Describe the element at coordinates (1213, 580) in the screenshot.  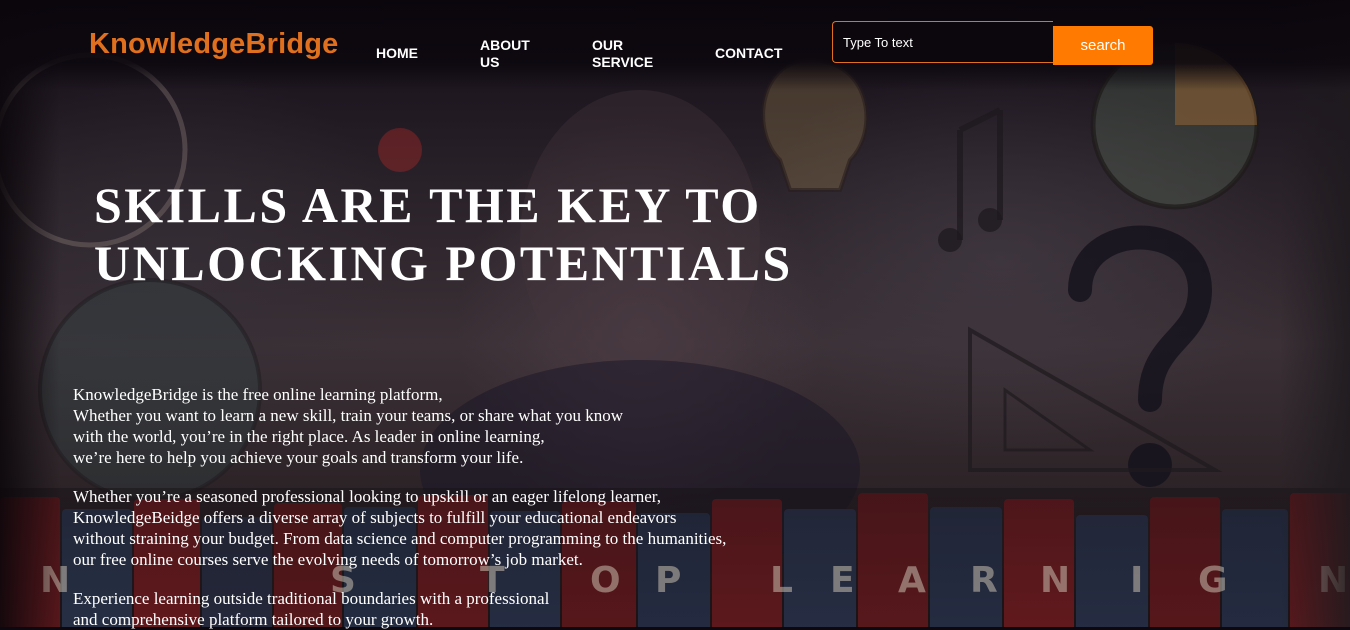
I see `book-letter: G` at that location.